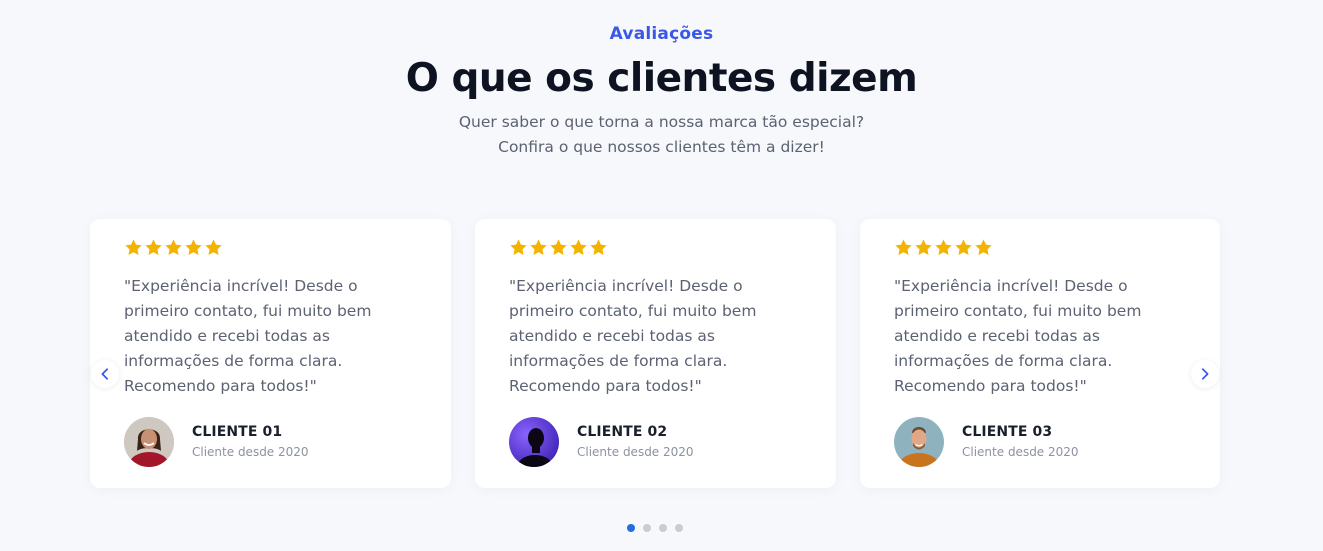  What do you see at coordinates (237, 432) in the screenshot?
I see `author-name: CLIENTE 01` at bounding box center [237, 432].